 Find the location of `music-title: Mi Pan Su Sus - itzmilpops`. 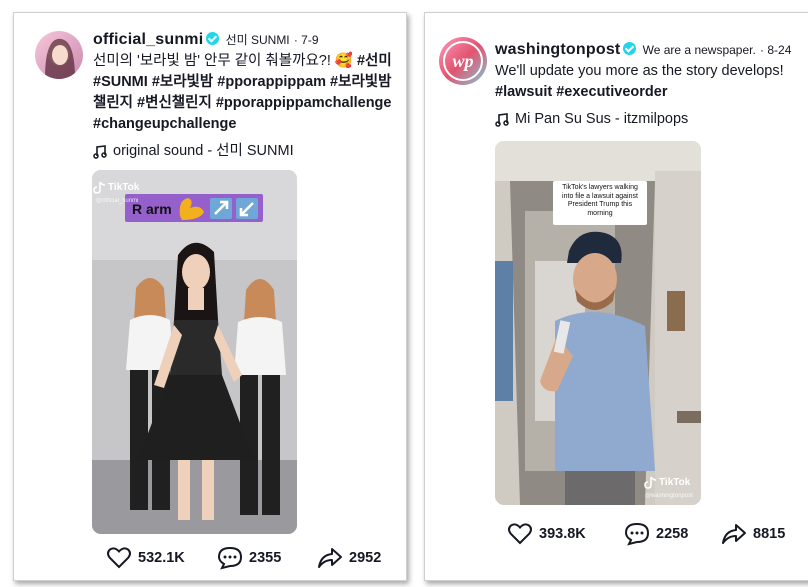

music-title: Mi Pan Su Sus - itzmilpops is located at coordinates (602, 119).